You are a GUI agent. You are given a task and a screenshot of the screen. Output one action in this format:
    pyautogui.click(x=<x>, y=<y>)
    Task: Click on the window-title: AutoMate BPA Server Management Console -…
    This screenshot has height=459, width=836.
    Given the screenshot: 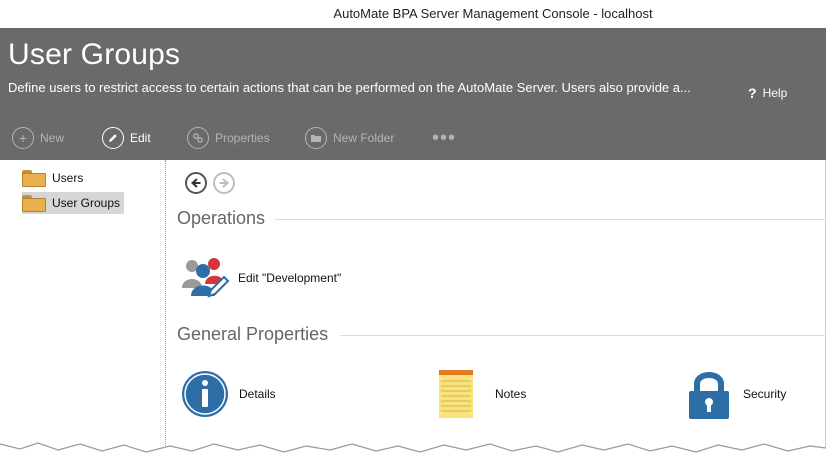 What is the action you would take?
    pyautogui.click(x=493, y=13)
    